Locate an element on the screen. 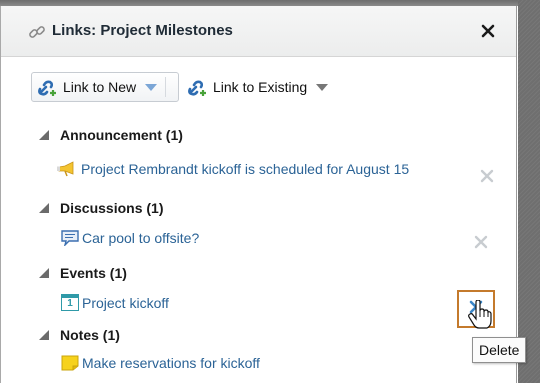 The width and height of the screenshot is (540, 383). linked-item-event: 1 Project kickoff is located at coordinates (115, 302).